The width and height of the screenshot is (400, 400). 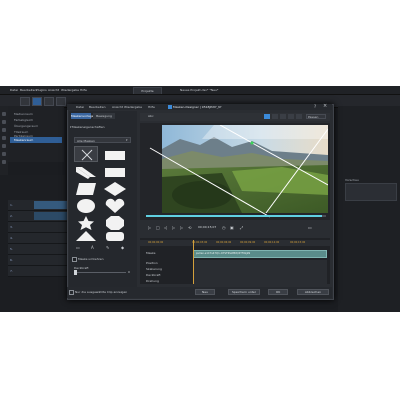 I want to click on monitor-icon: ▭, so click(x=310, y=227).